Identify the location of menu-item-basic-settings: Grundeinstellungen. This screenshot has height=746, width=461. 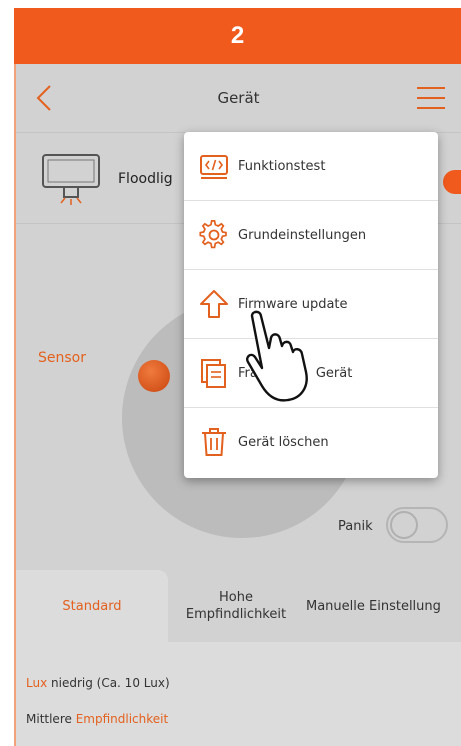
(311, 235).